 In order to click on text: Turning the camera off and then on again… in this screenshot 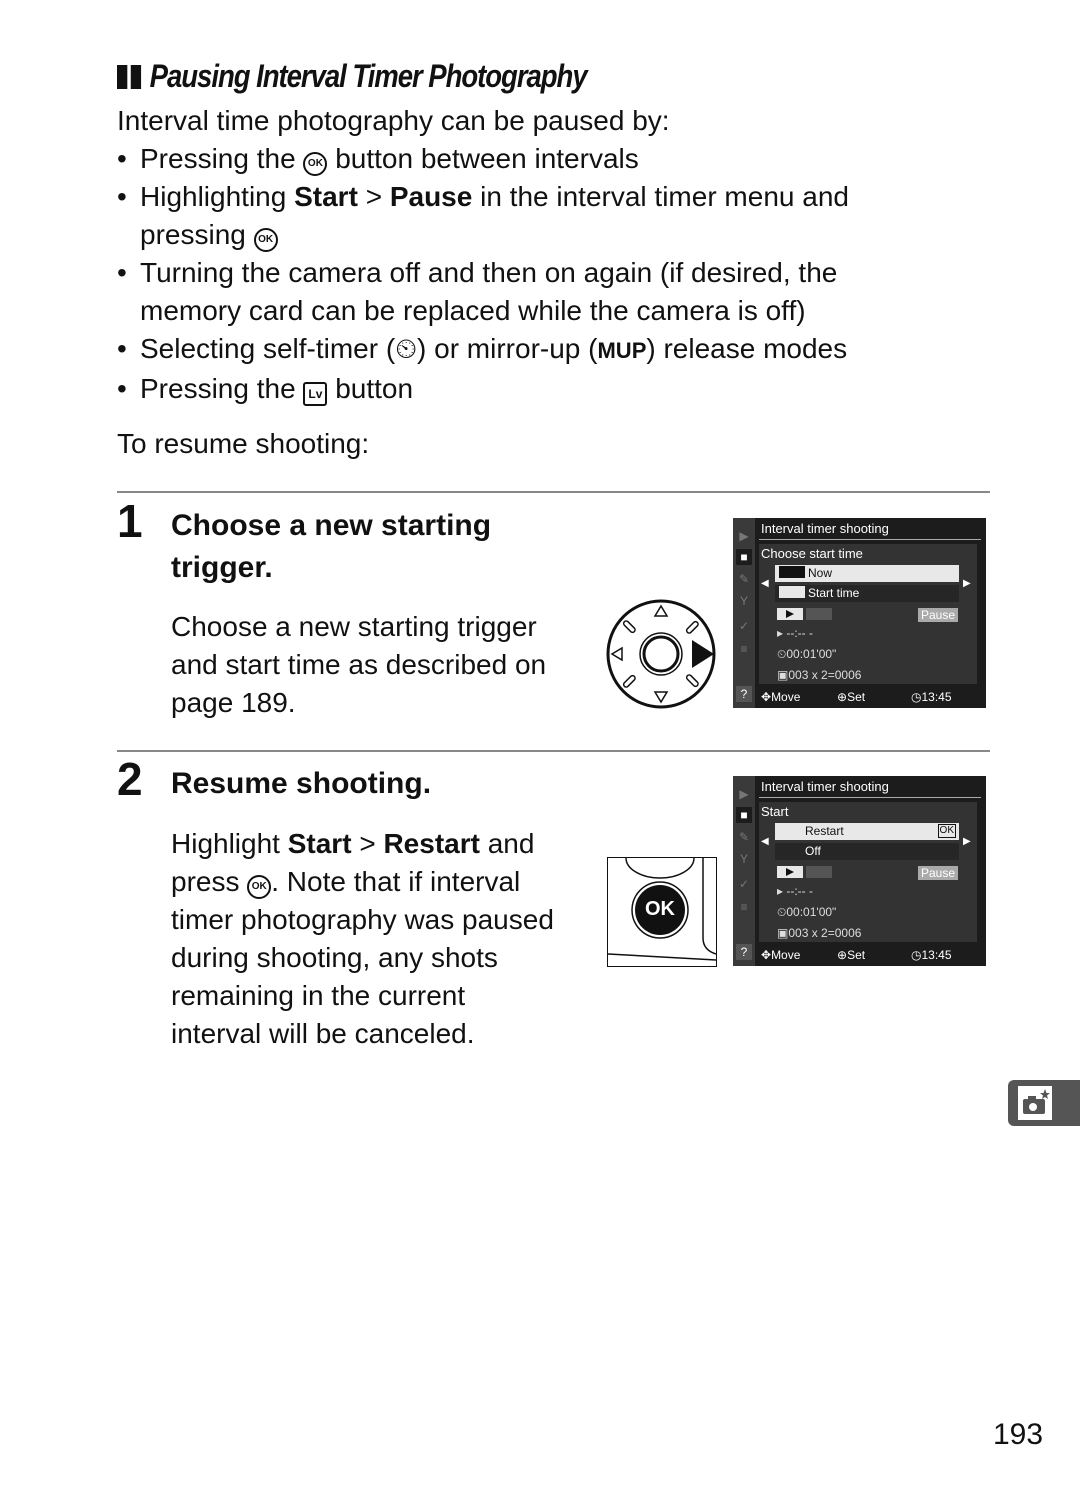, I will do `click(489, 272)`.